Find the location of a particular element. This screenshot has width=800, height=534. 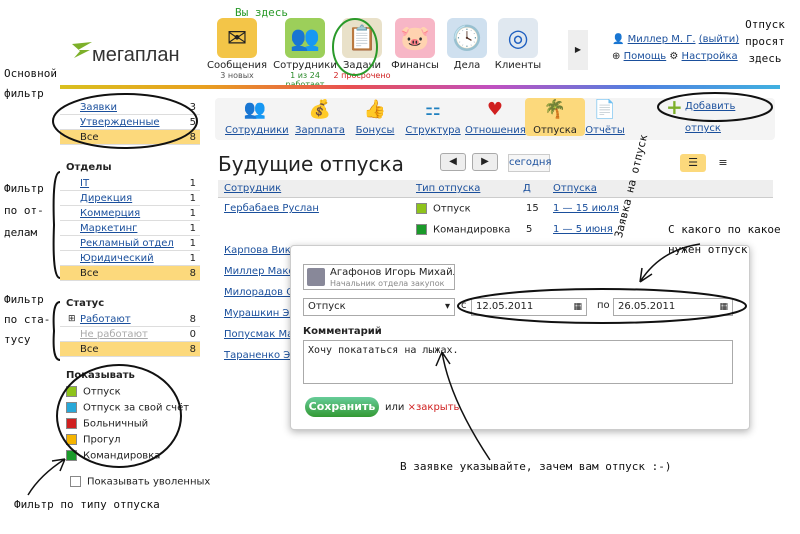

or-label: или is located at coordinates (395, 407).